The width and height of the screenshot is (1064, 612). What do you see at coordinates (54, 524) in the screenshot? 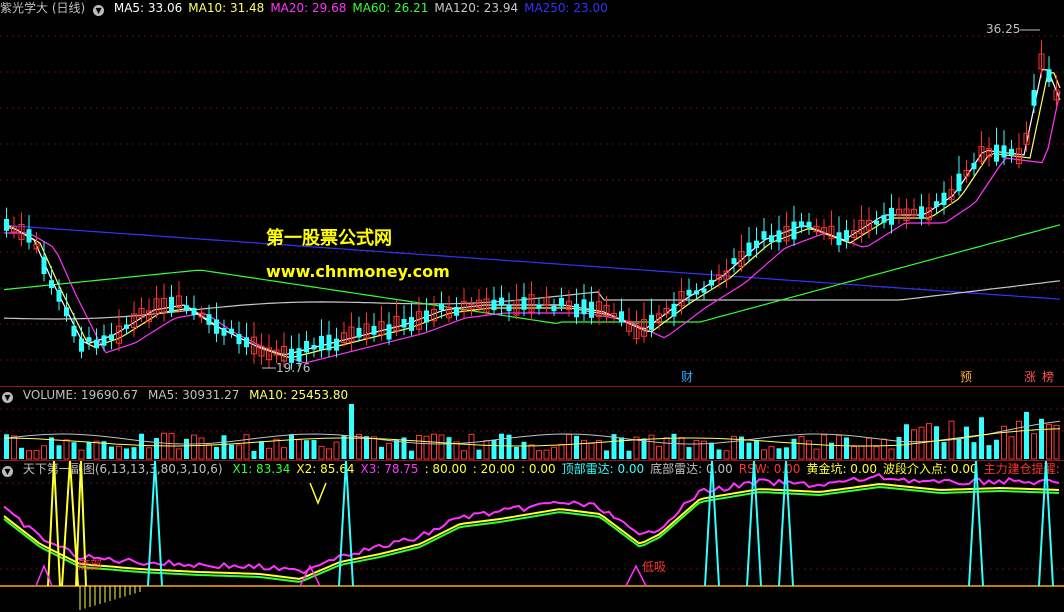
I see `top-spike` at bounding box center [54, 524].